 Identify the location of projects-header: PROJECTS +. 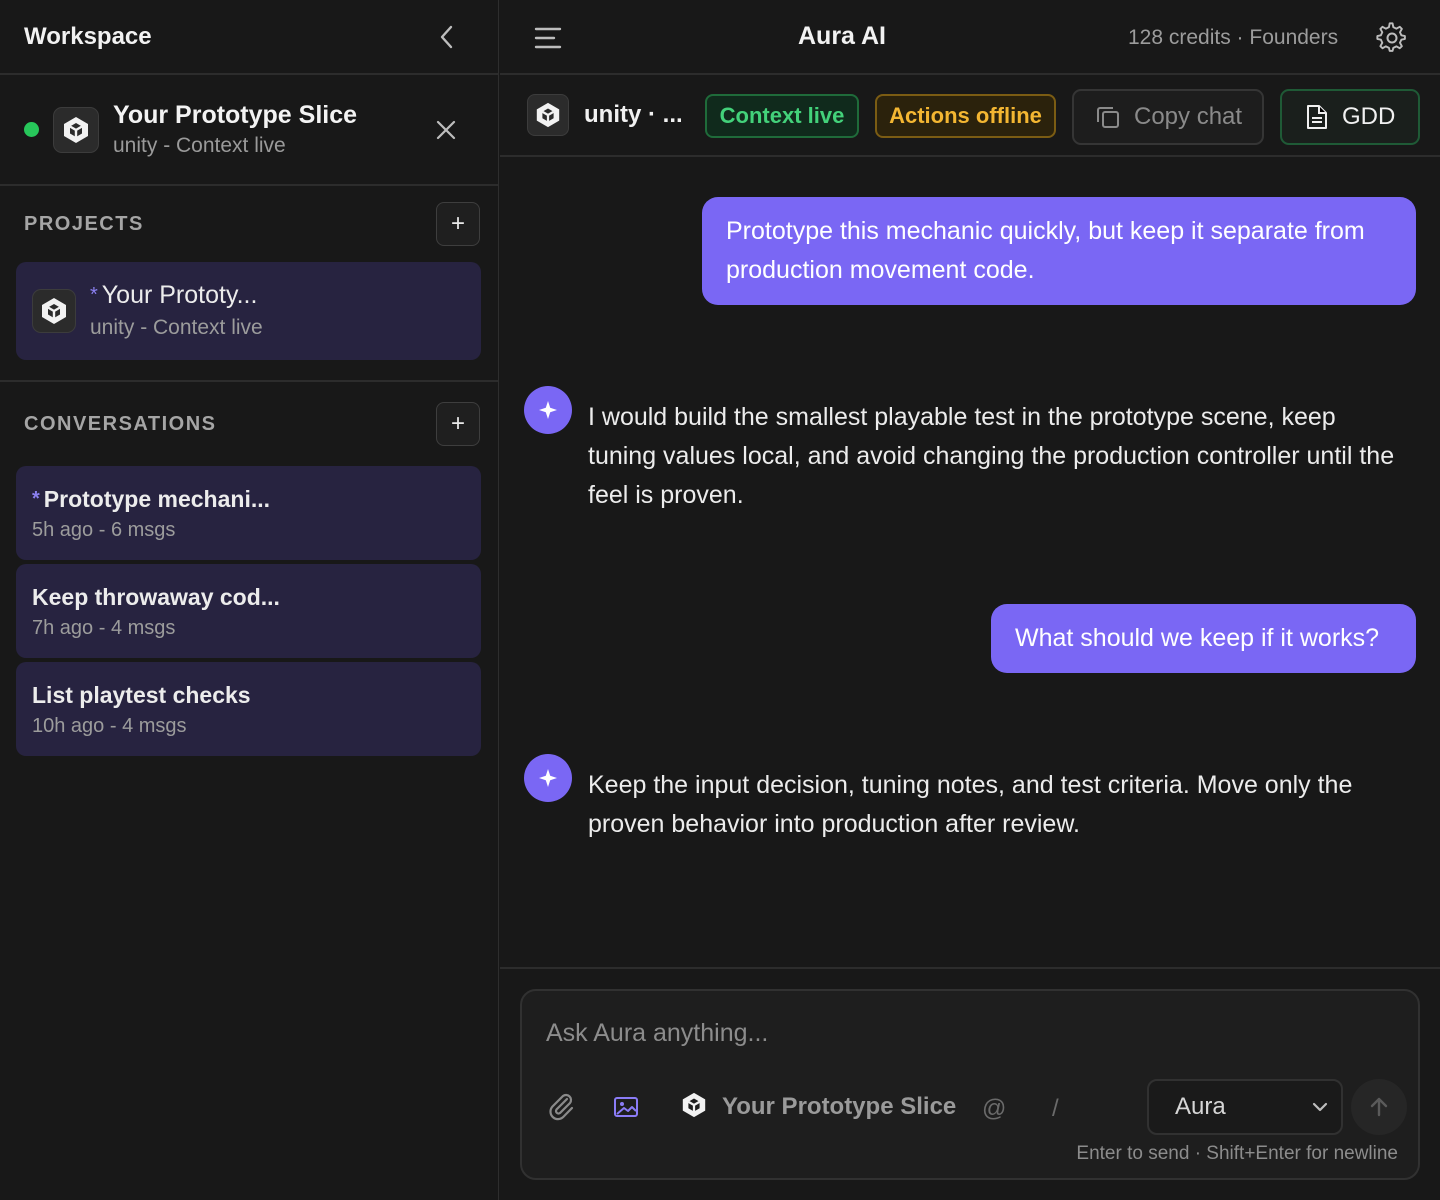
(249, 224).